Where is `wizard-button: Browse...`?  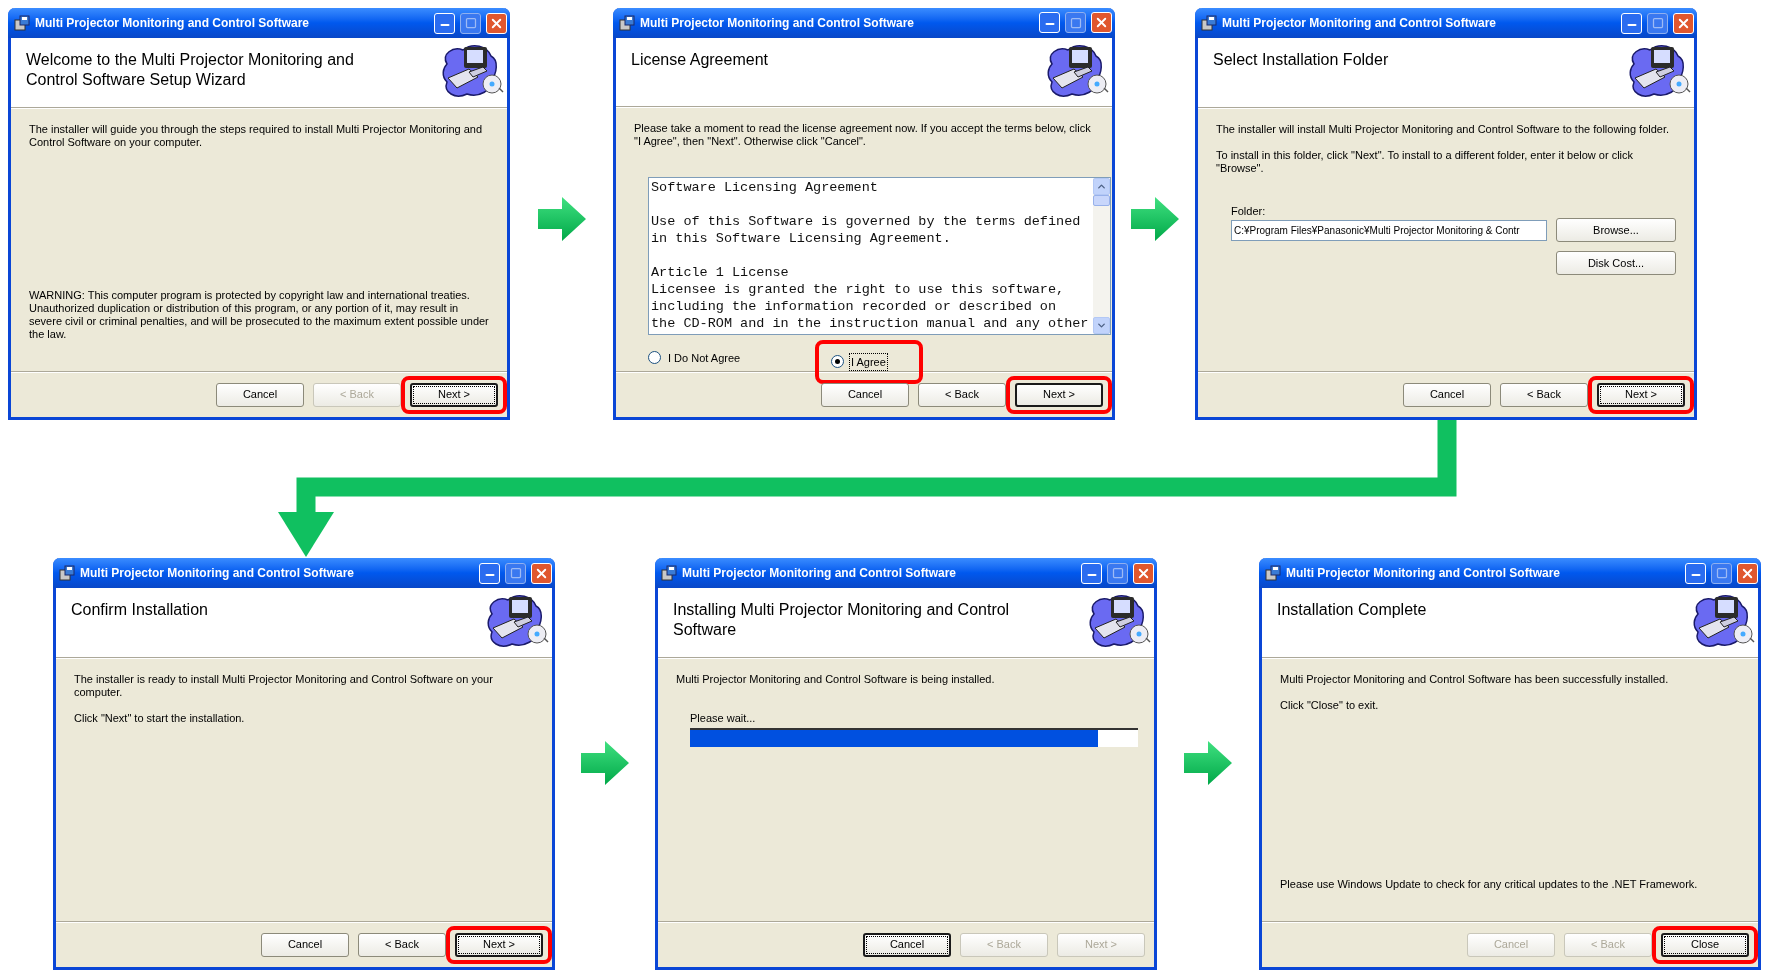
wizard-button: Browse... is located at coordinates (1616, 230).